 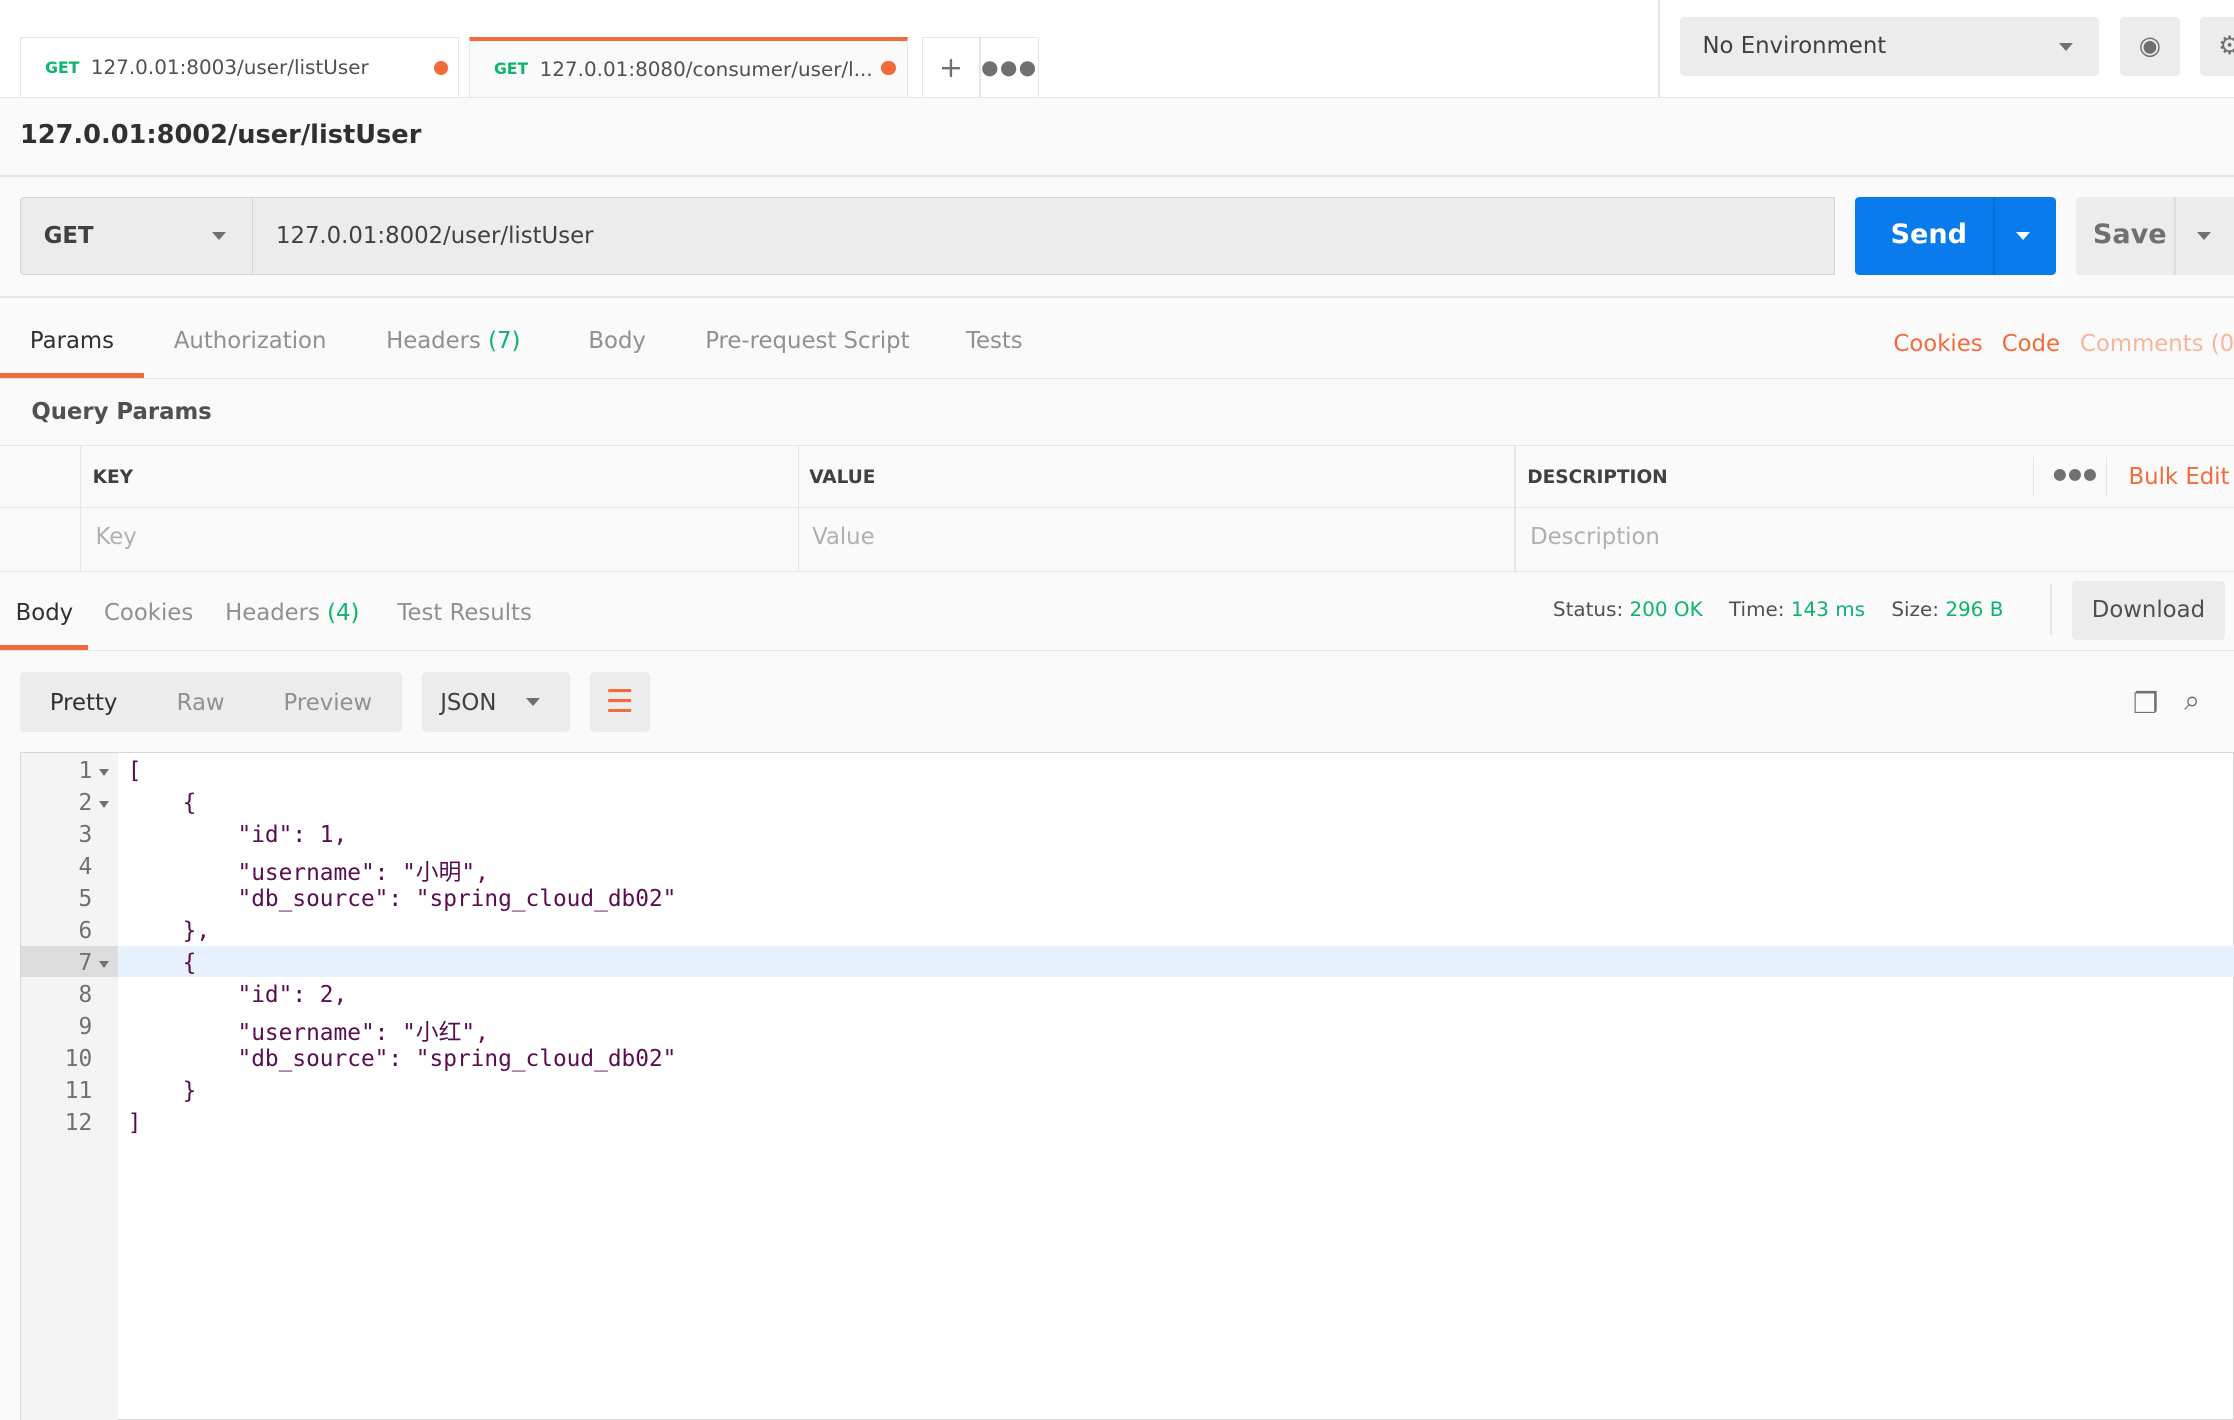 What do you see at coordinates (201, 703) in the screenshot?
I see `raw-button: Raw` at bounding box center [201, 703].